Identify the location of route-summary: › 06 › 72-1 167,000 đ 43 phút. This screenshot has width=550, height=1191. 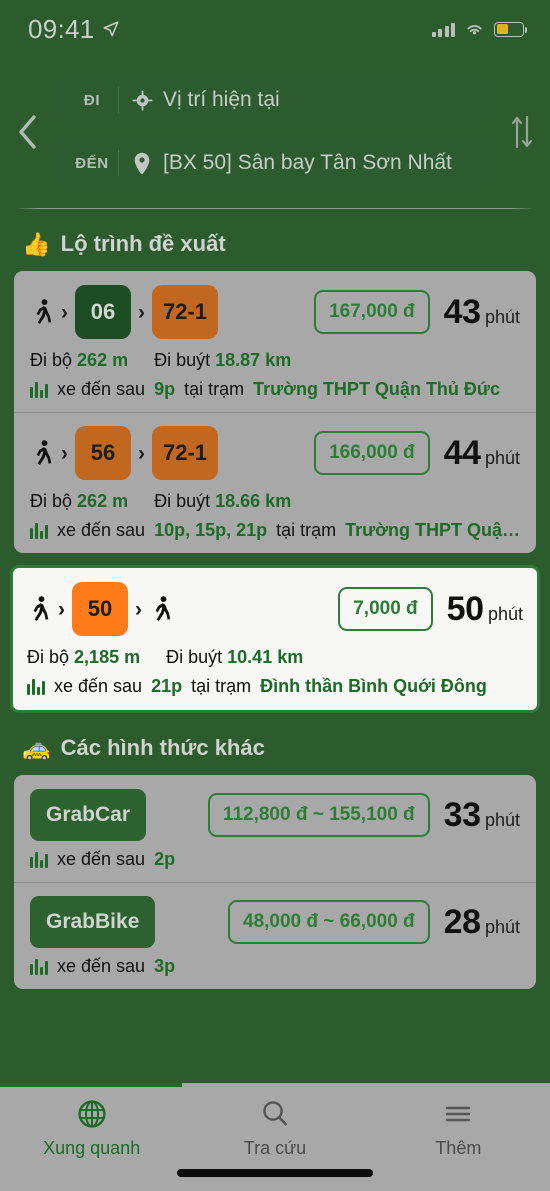
(275, 312).